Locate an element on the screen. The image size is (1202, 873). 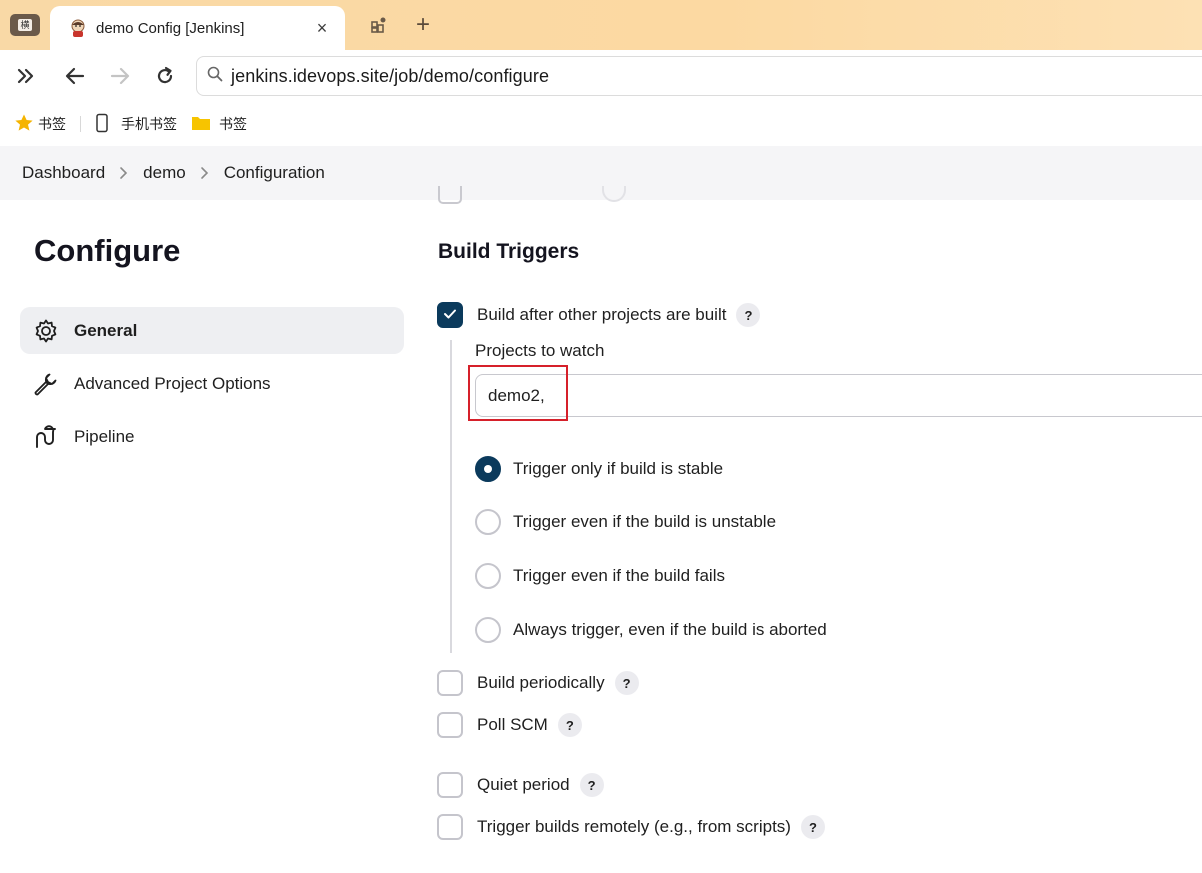
build-periodically-row: Build periodically ? is located at coordinates (538, 683).